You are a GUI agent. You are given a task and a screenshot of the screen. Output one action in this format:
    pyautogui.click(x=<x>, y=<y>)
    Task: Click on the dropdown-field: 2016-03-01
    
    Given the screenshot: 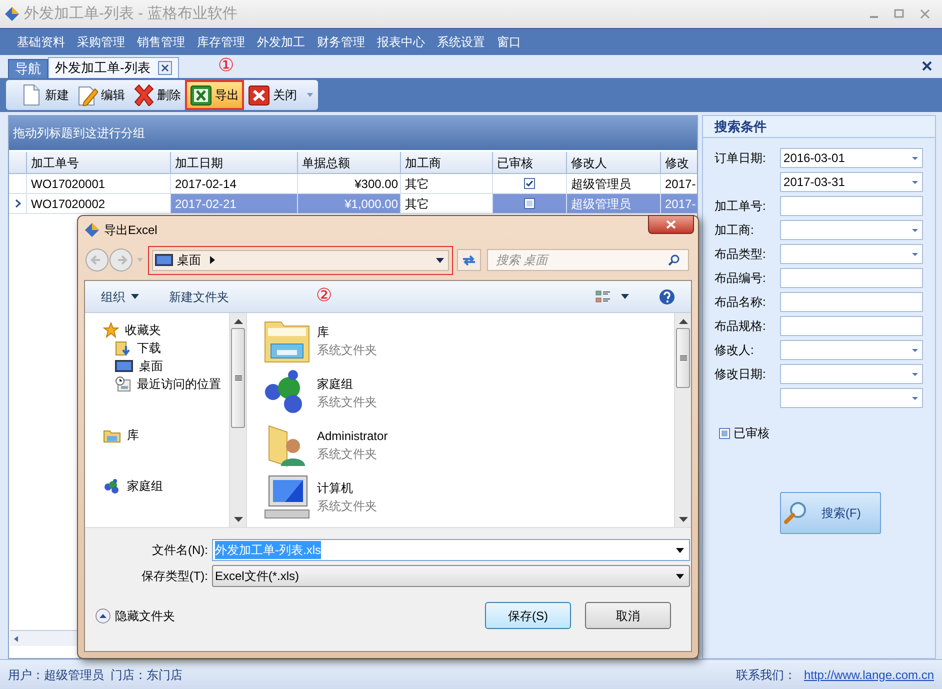 What is the action you would take?
    pyautogui.click(x=851, y=158)
    